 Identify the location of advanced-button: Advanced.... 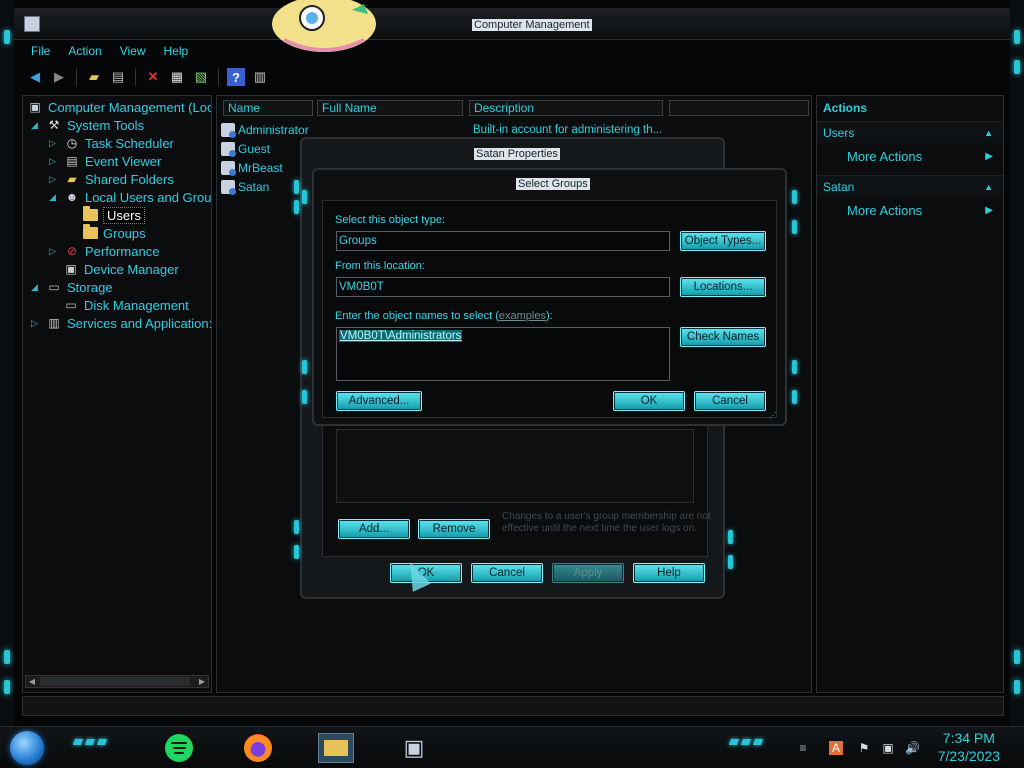
(379, 401).